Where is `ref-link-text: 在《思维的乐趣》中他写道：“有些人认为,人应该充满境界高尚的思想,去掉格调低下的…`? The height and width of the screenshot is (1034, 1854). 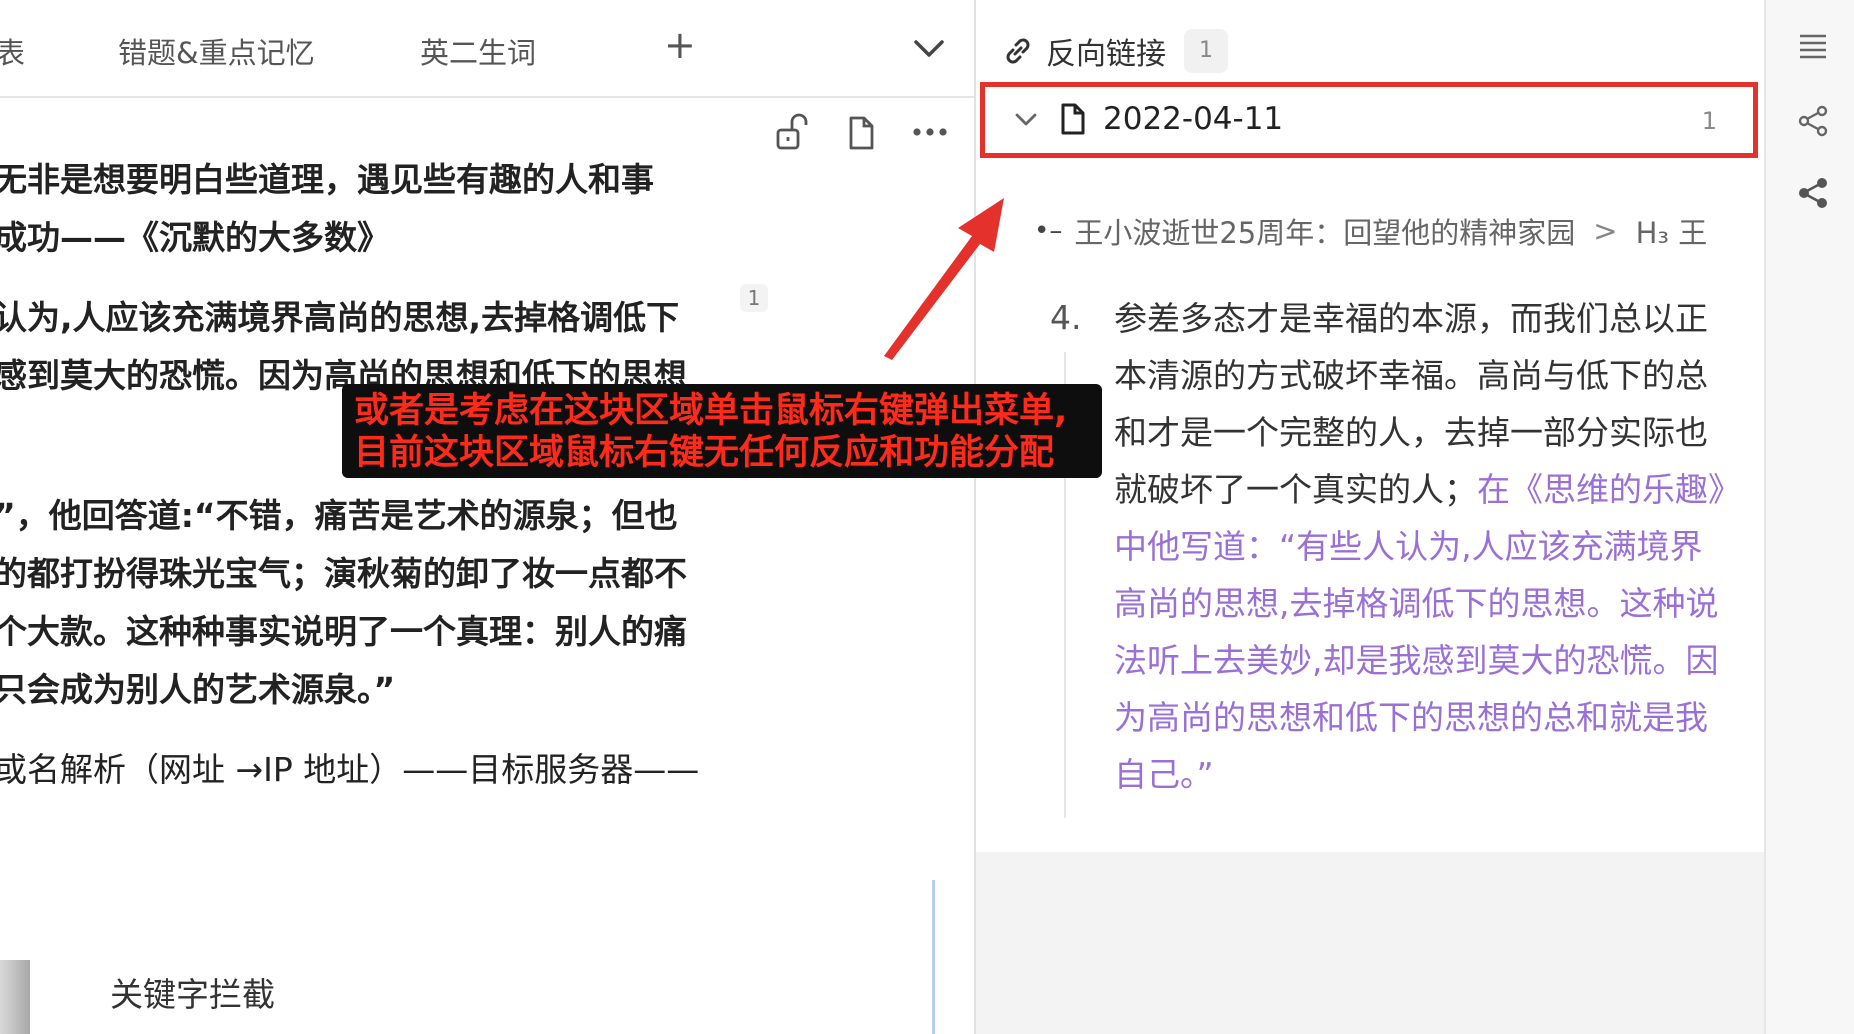
ref-link-text: 在《思维的乐趣》中他写道：“有些人认为,人应该充满境界高尚的思想,去掉格调低下的… is located at coordinates (1419, 632).